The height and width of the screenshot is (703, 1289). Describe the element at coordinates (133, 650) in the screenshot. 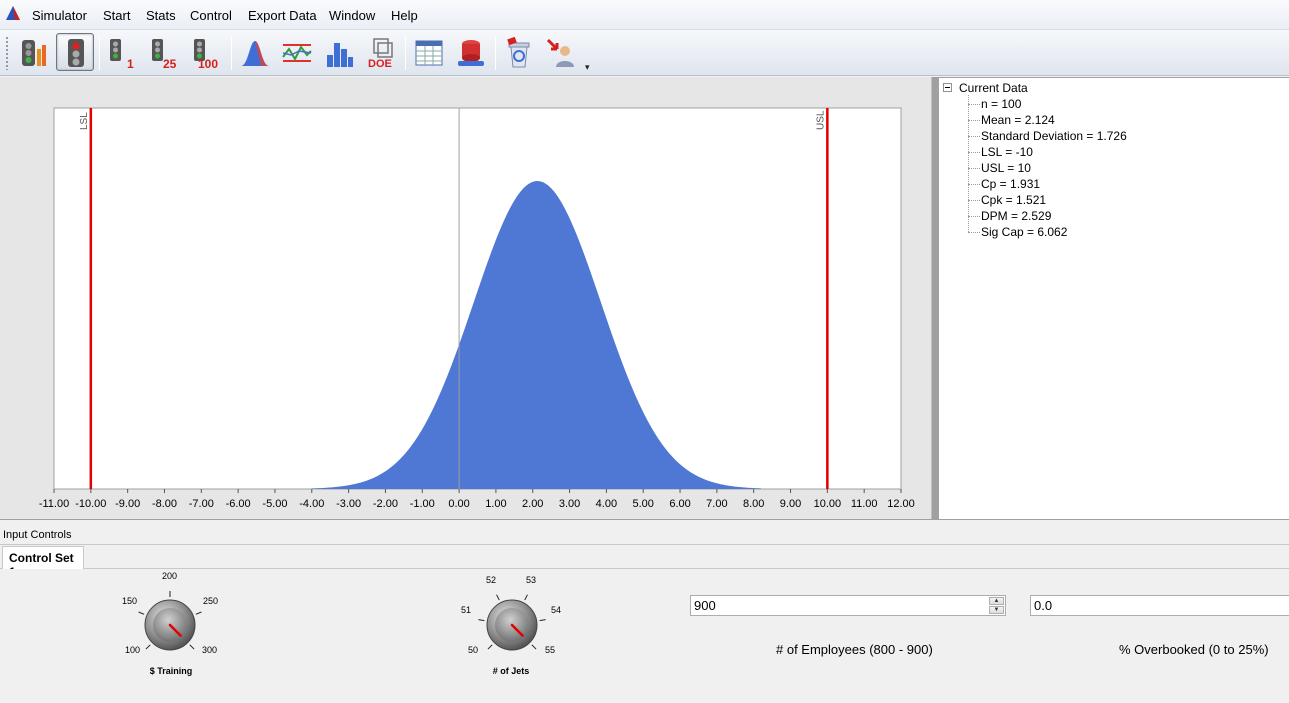

I see `training-tick-100: 100` at that location.